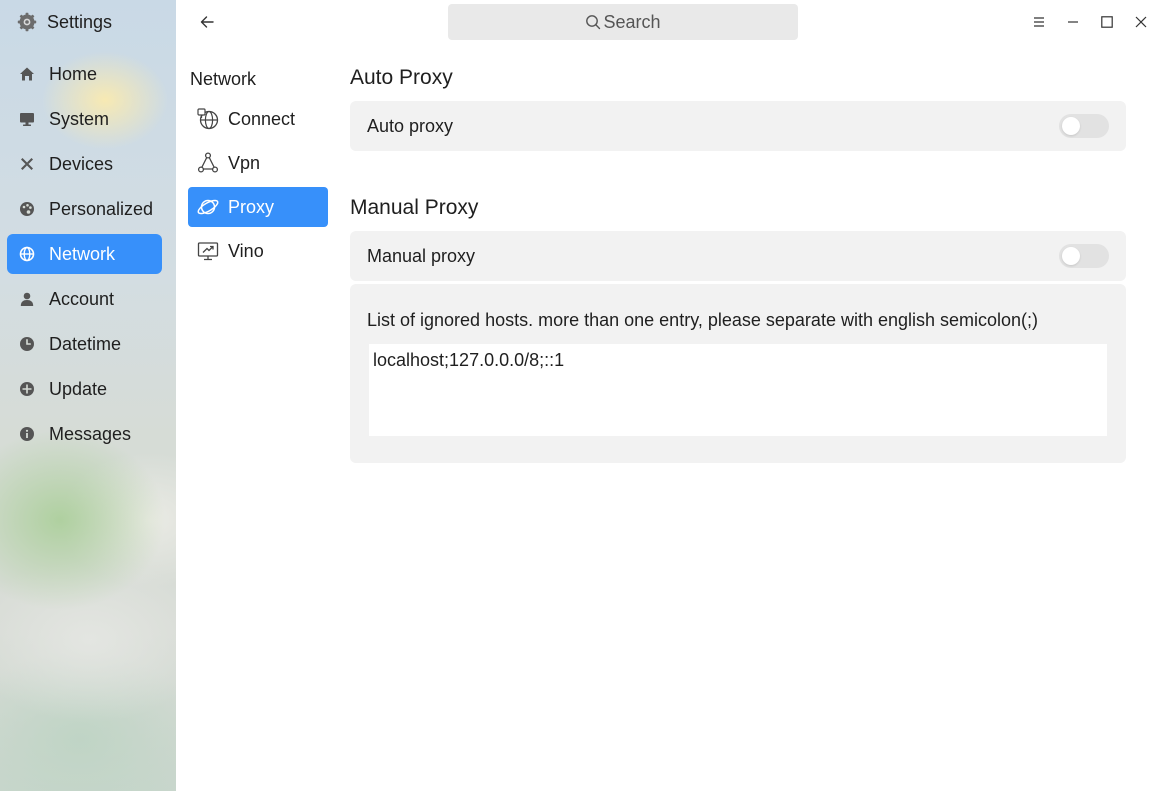 This screenshot has width=1160, height=791. I want to click on search-icon, so click(593, 22).